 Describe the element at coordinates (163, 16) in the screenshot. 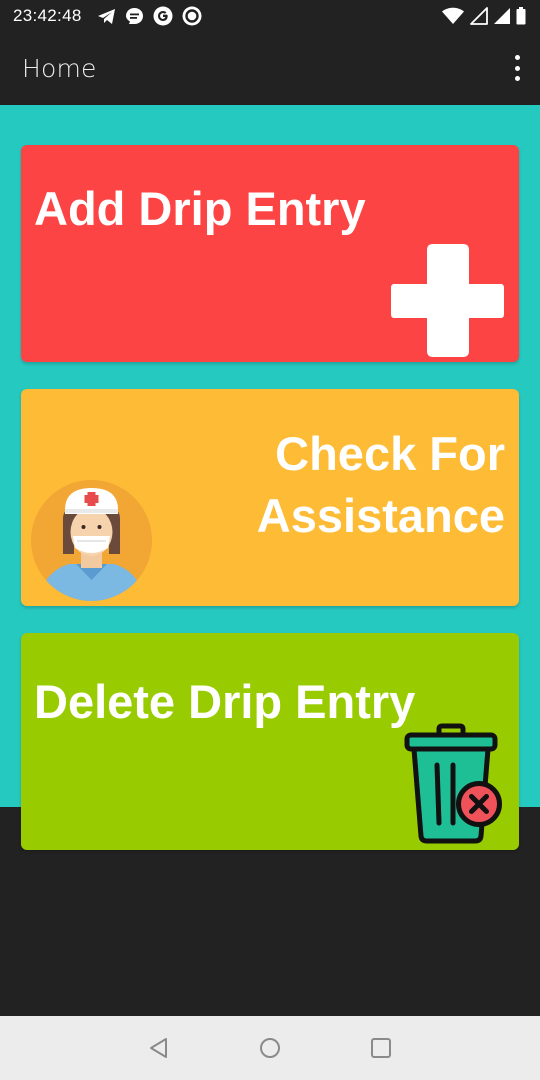

I see `google-icon` at that location.